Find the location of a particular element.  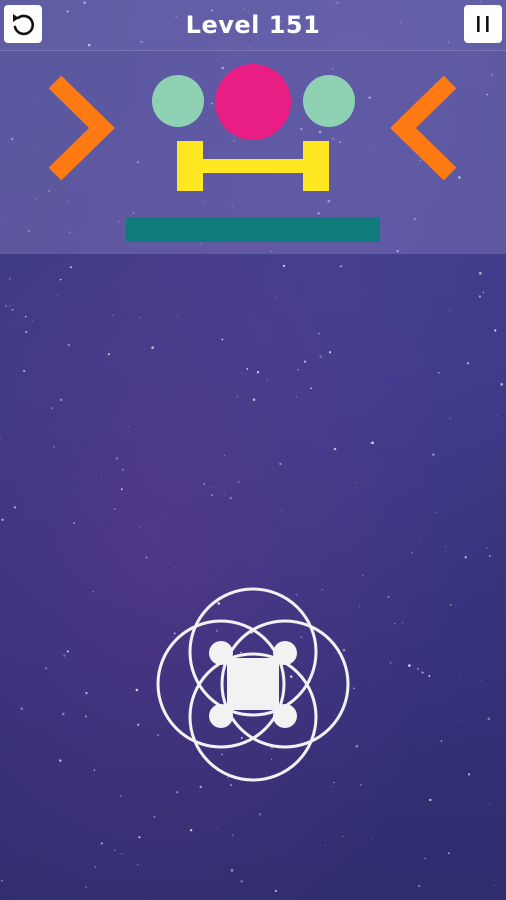

player-piece is located at coordinates (253, 684).